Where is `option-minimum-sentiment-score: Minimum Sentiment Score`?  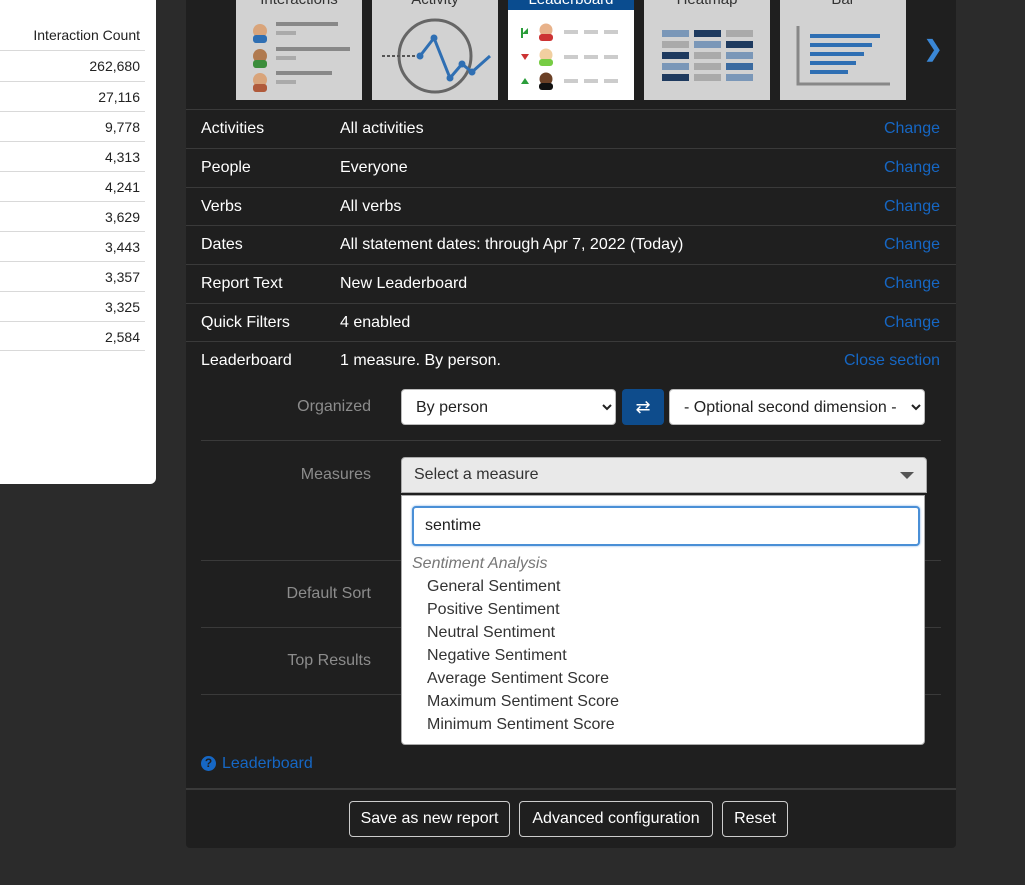
option-minimum-sentiment-score: Minimum Sentiment Score is located at coordinates (523, 727).